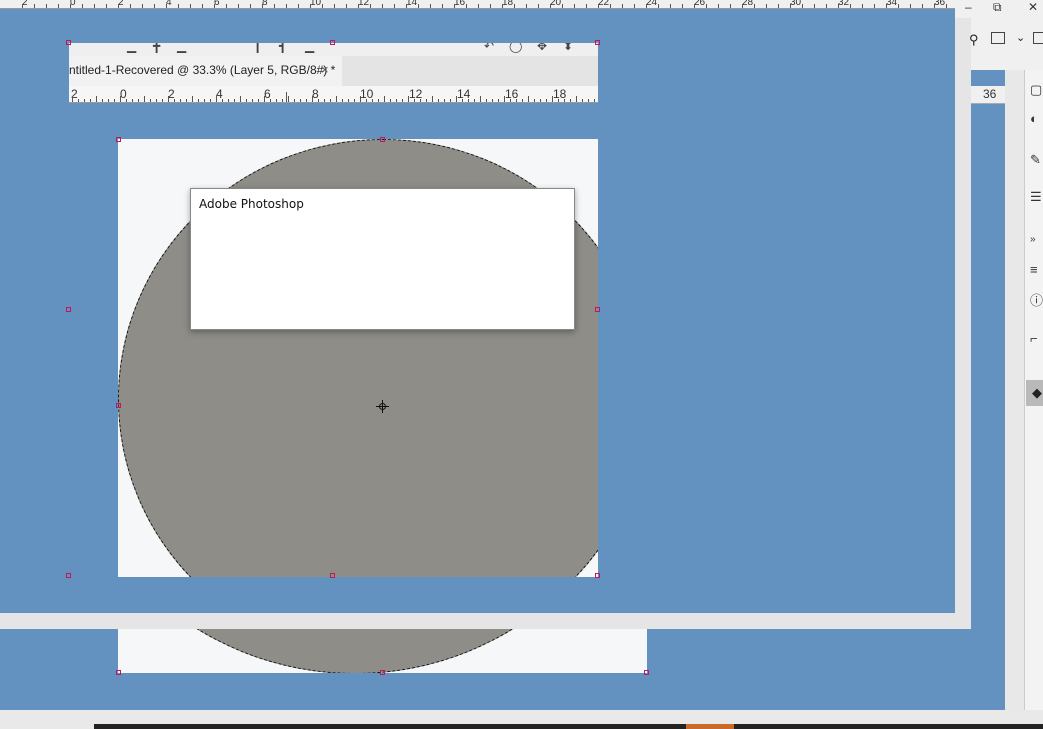 Image resolution: width=1043 pixels, height=729 pixels. What do you see at coordinates (542, 48) in the screenshot?
I see `drag-3d-icon: ✥` at bounding box center [542, 48].